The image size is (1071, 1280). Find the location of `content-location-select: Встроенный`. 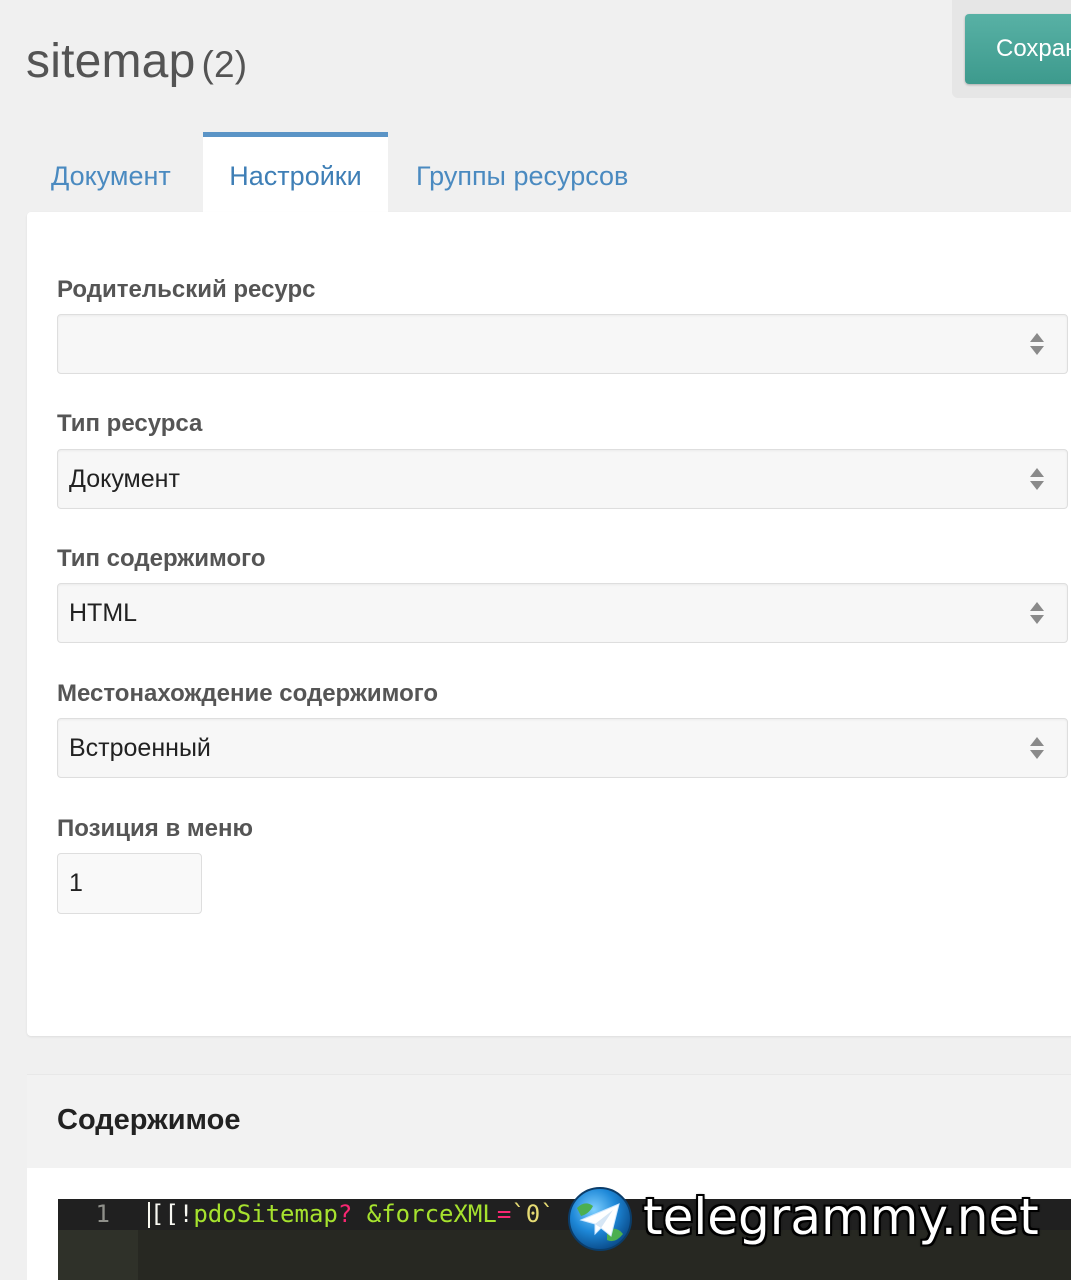

content-location-select: Встроенный is located at coordinates (562, 748).